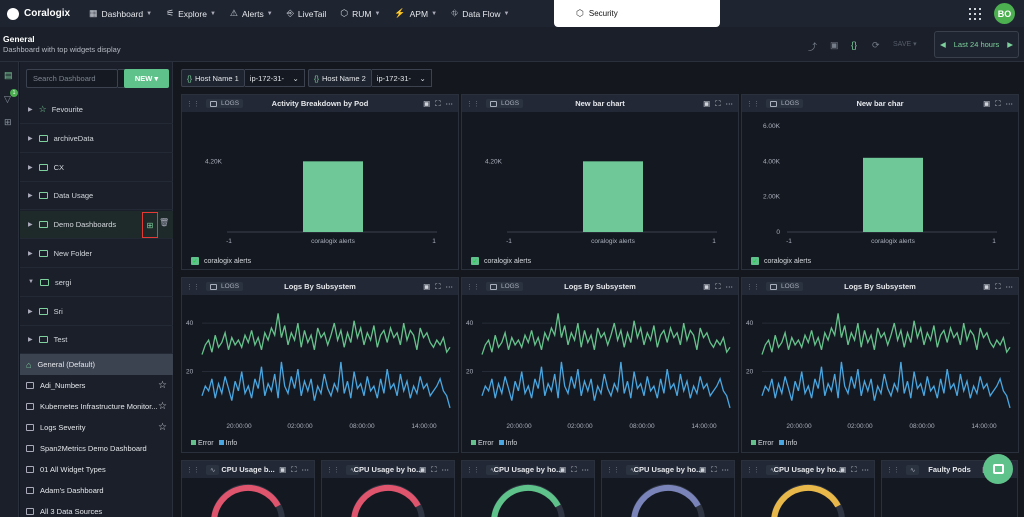 The width and height of the screenshot is (1024, 517). Describe the element at coordinates (96, 490) in the screenshot. I see `sidebar-dashboard-item: Adam's Dashboard` at that location.